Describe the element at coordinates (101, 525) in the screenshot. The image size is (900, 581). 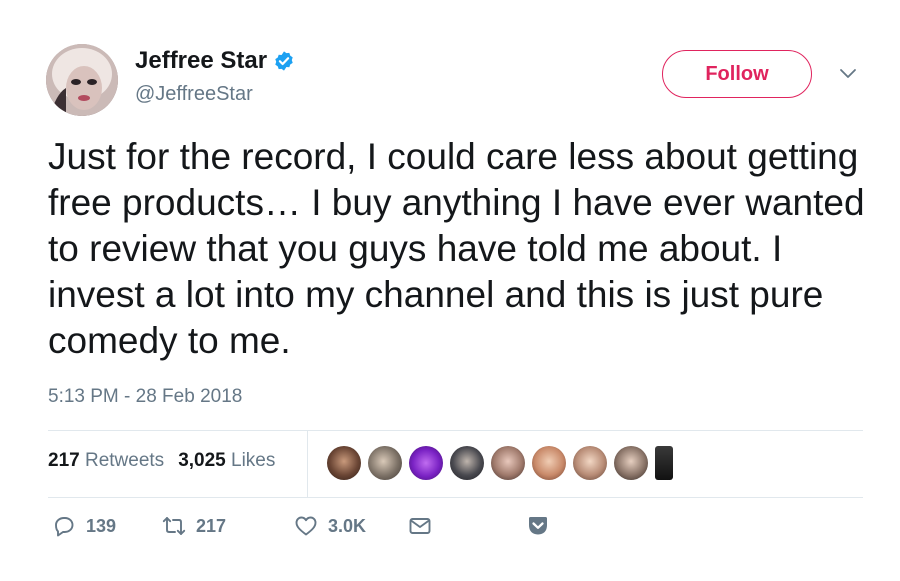
I see `reply-count: 139` at that location.